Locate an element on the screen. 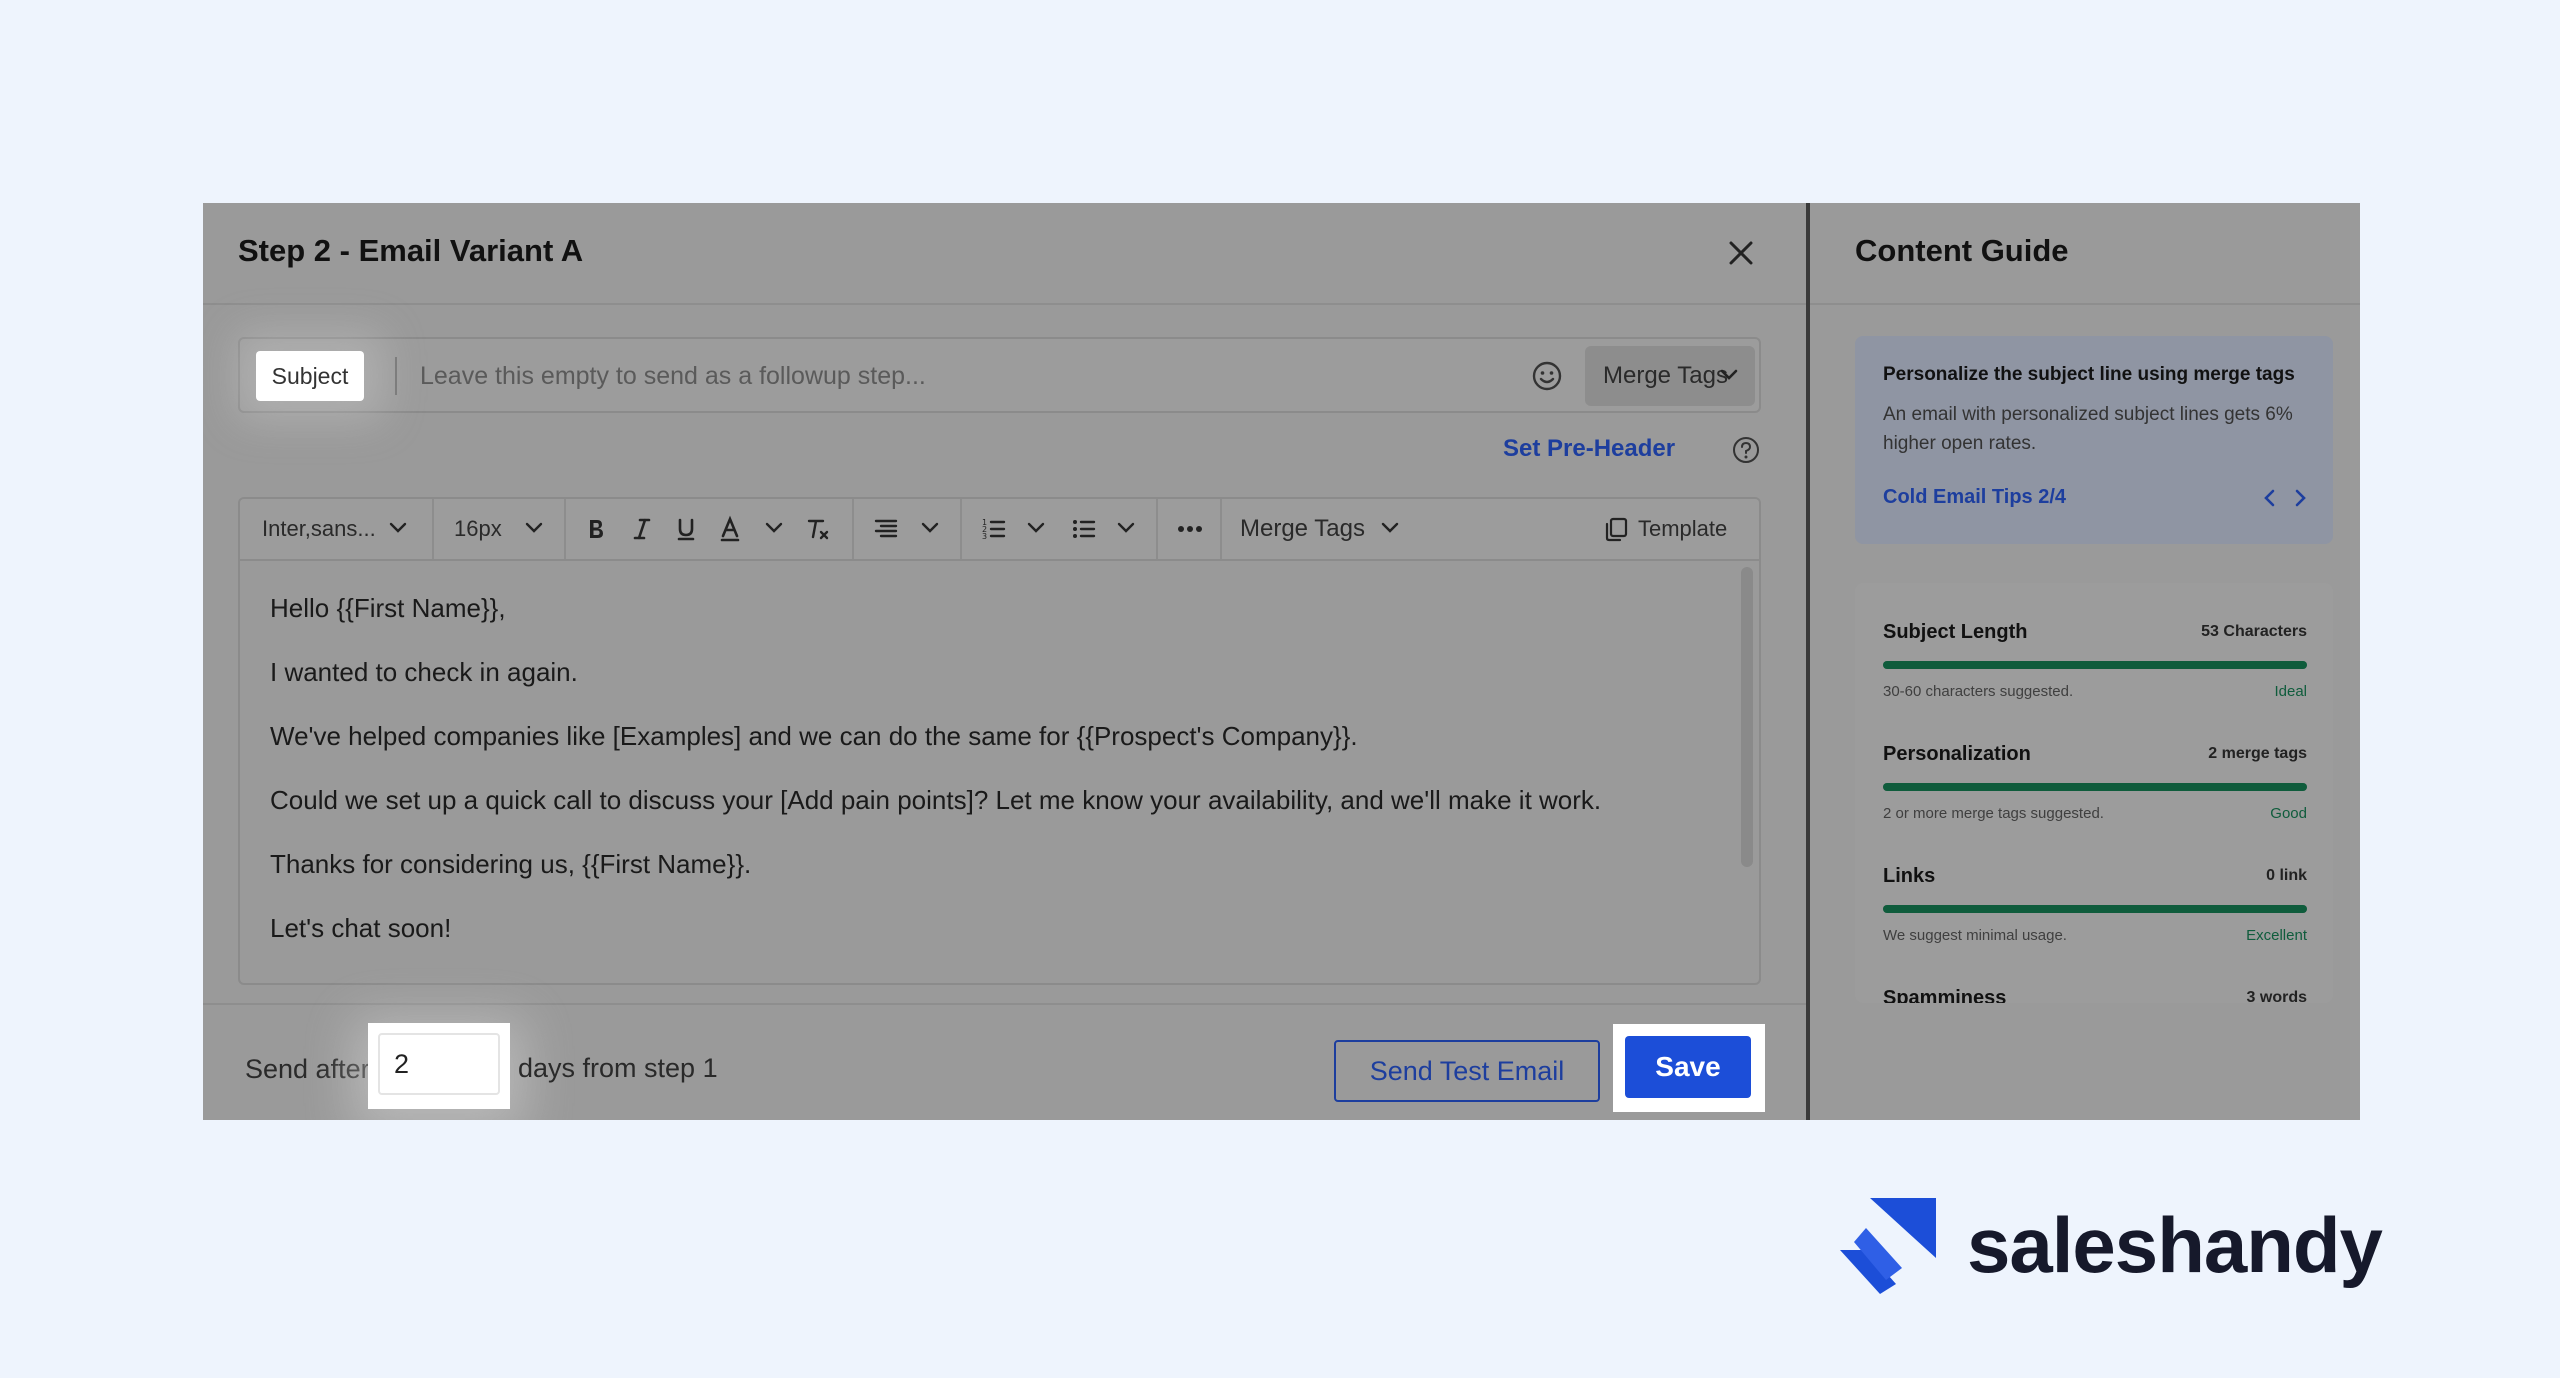  font-size-value: 16px is located at coordinates (478, 528).